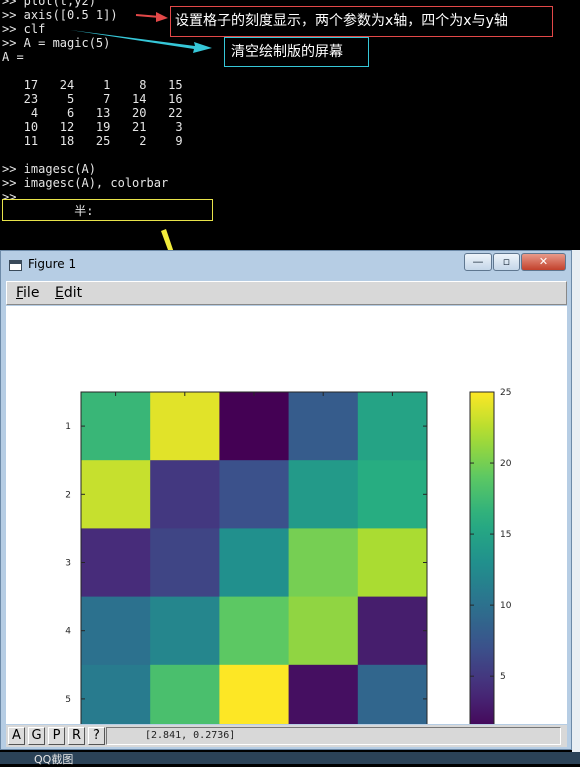 This screenshot has width=580, height=767. I want to click on window-title: Figure 1, so click(52, 264).